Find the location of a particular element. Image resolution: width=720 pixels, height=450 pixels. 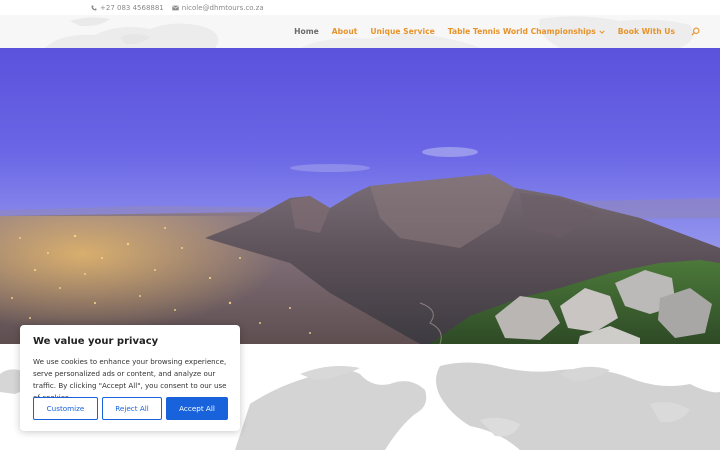

top-info-bar: +27 083 4568881 nicole@dhmtours.co.za is located at coordinates (360, 7).